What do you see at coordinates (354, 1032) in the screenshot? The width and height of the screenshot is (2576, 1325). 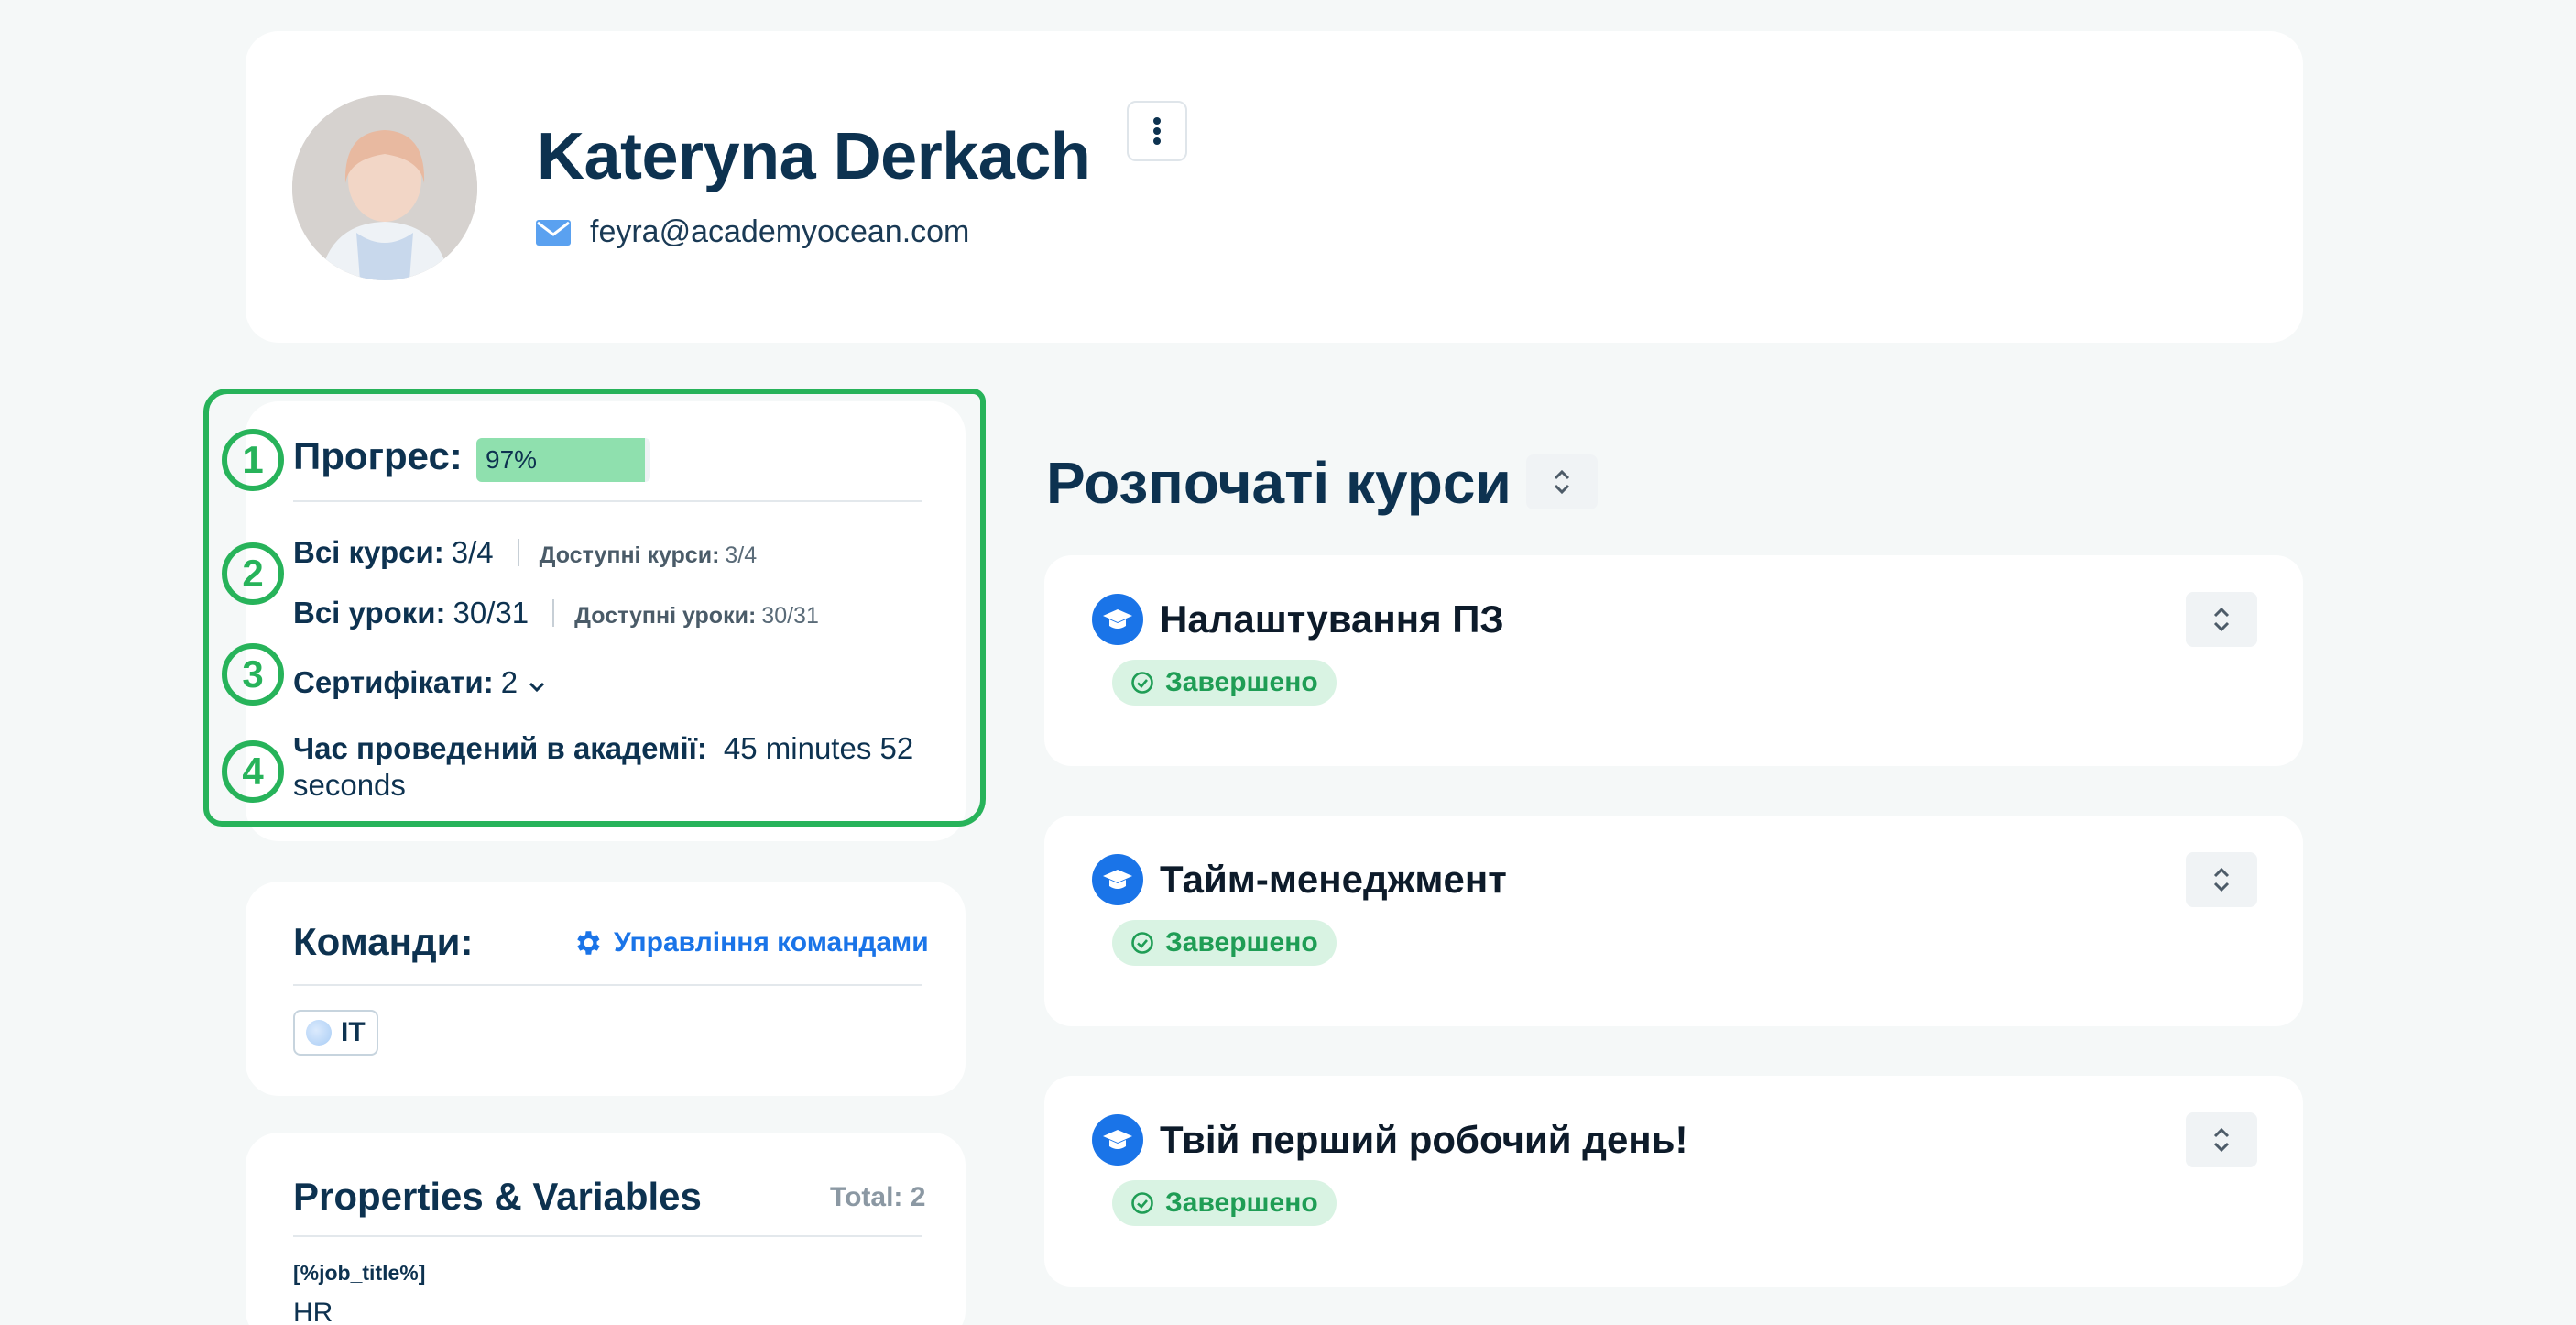 I see `team-name: IT` at bounding box center [354, 1032].